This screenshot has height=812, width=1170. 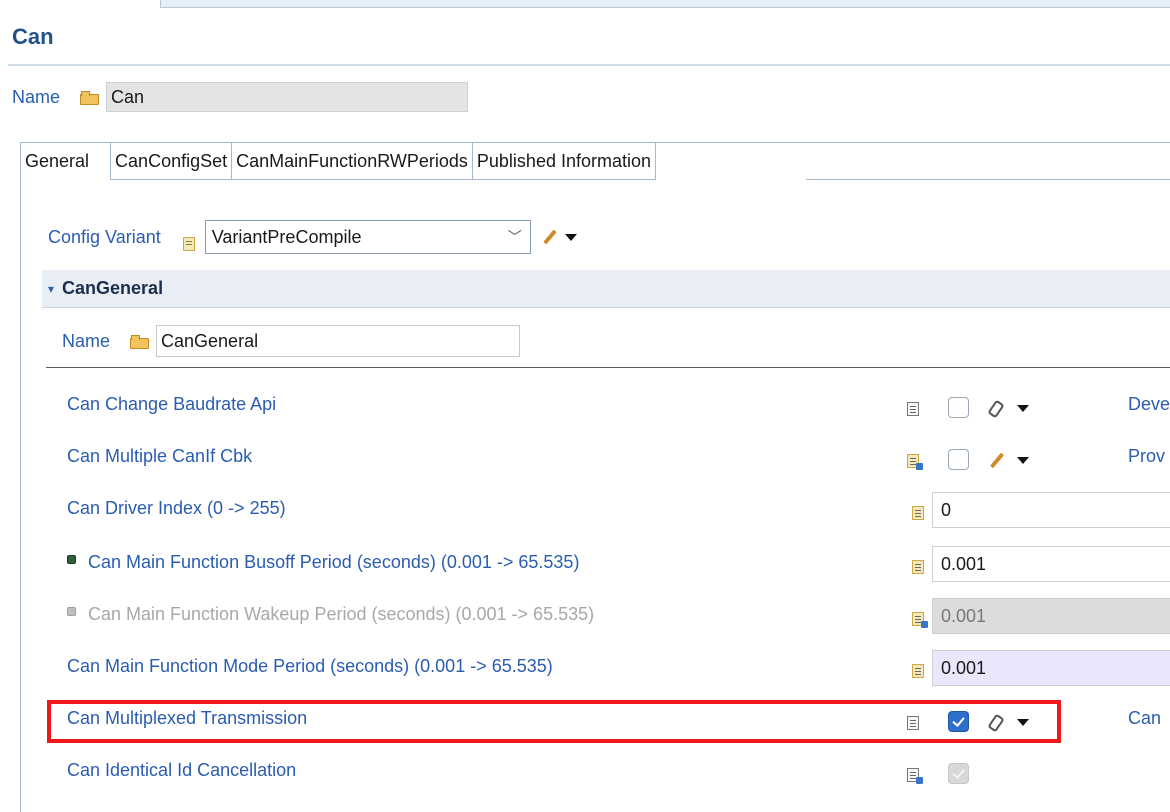 What do you see at coordinates (564, 161) in the screenshot?
I see `tab-published-information: Published Information` at bounding box center [564, 161].